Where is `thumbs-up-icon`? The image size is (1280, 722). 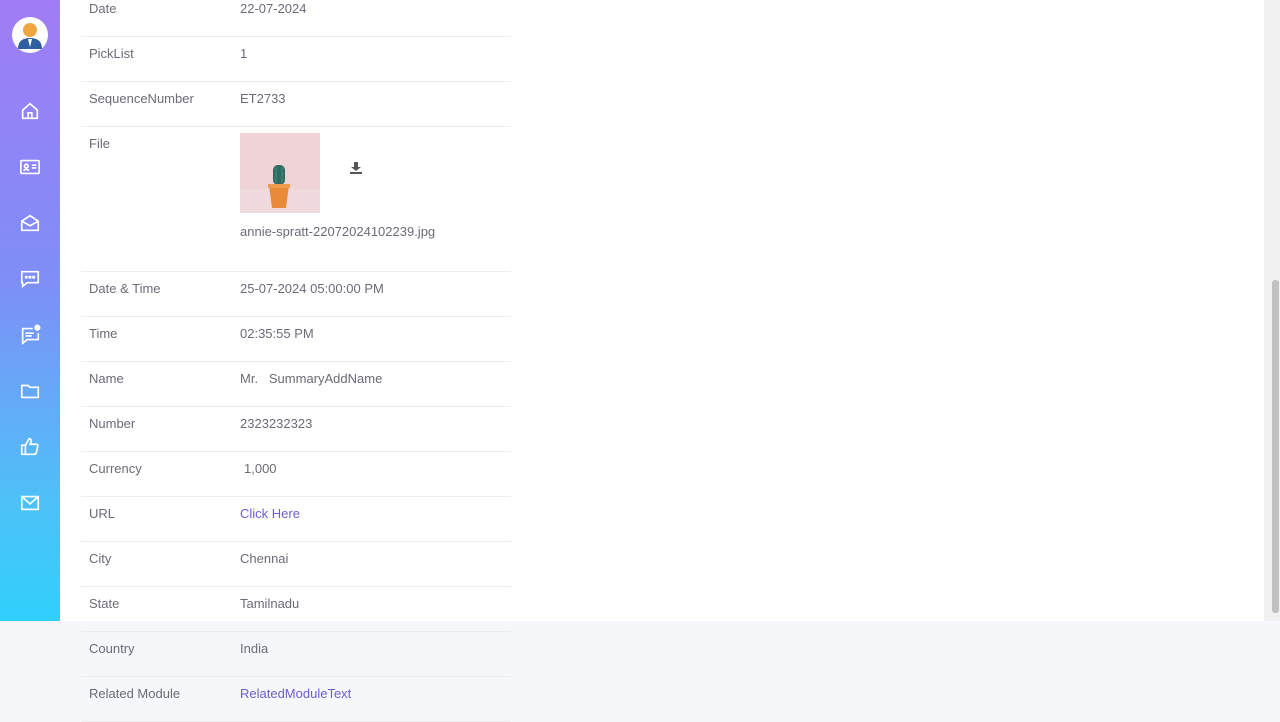 thumbs-up-icon is located at coordinates (30, 447).